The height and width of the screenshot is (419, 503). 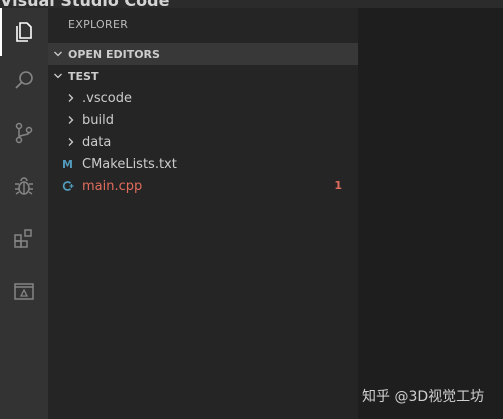 What do you see at coordinates (203, 76) in the screenshot?
I see `section-project: TEST` at bounding box center [203, 76].